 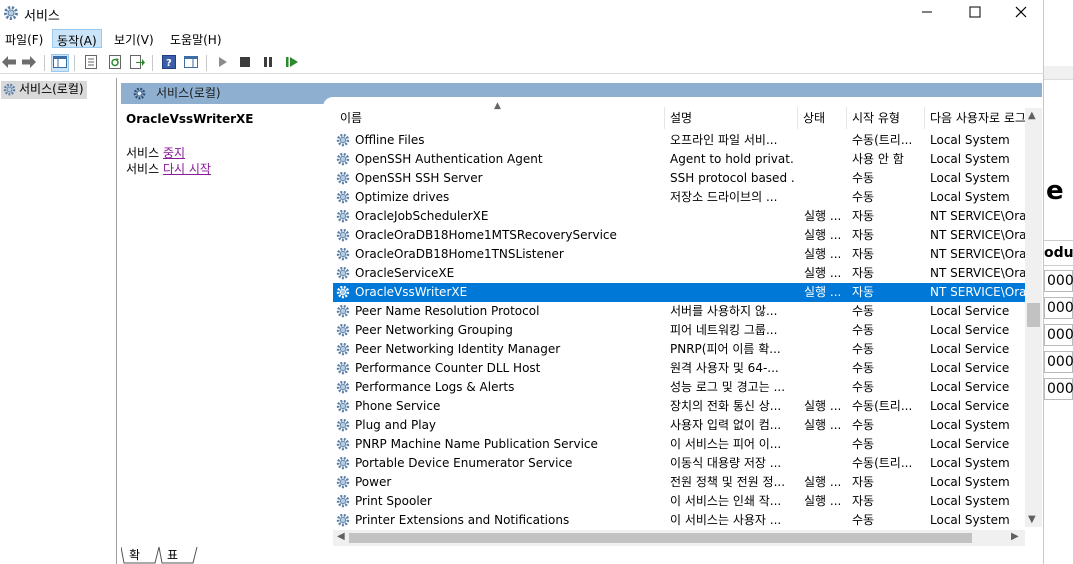 What do you see at coordinates (9, 63) in the screenshot?
I see `back-button` at bounding box center [9, 63].